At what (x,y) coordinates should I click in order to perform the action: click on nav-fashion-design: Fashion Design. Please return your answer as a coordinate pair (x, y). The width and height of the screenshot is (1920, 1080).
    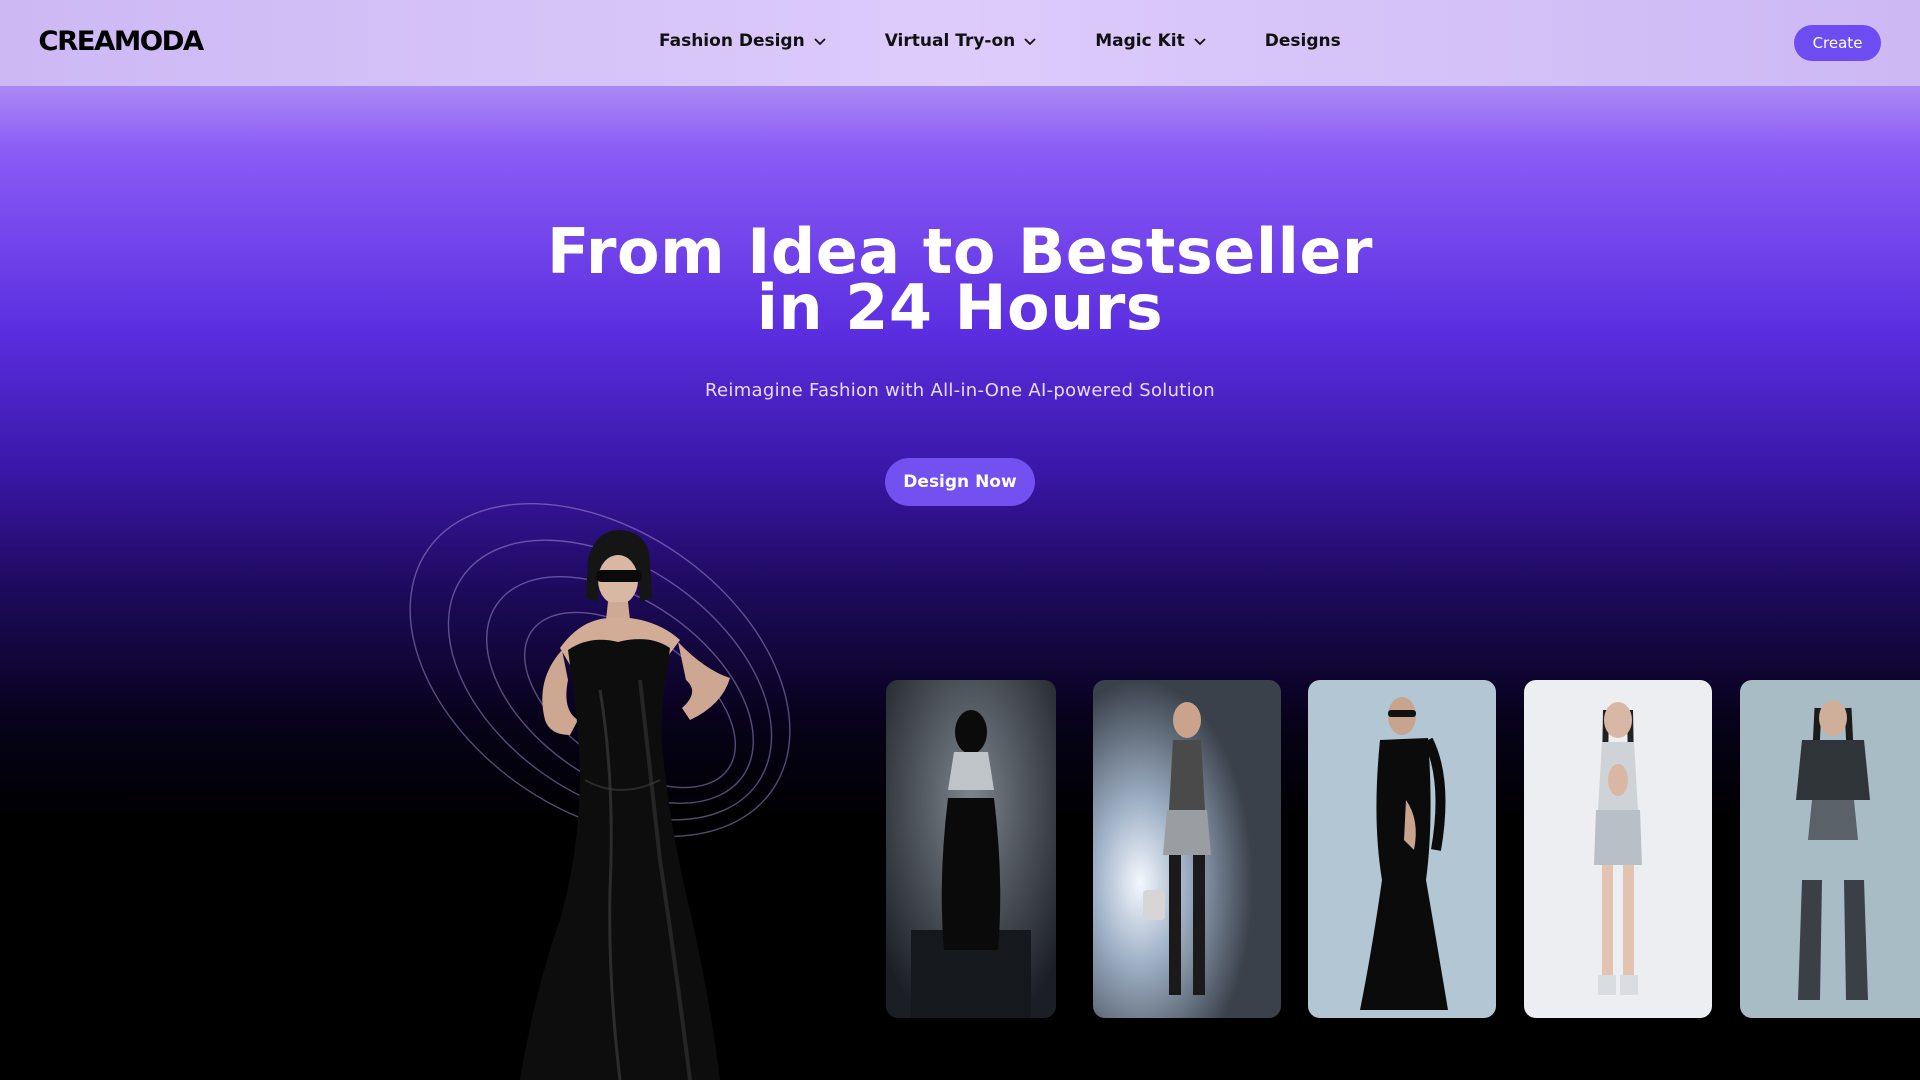
    Looking at the image, I should click on (743, 41).